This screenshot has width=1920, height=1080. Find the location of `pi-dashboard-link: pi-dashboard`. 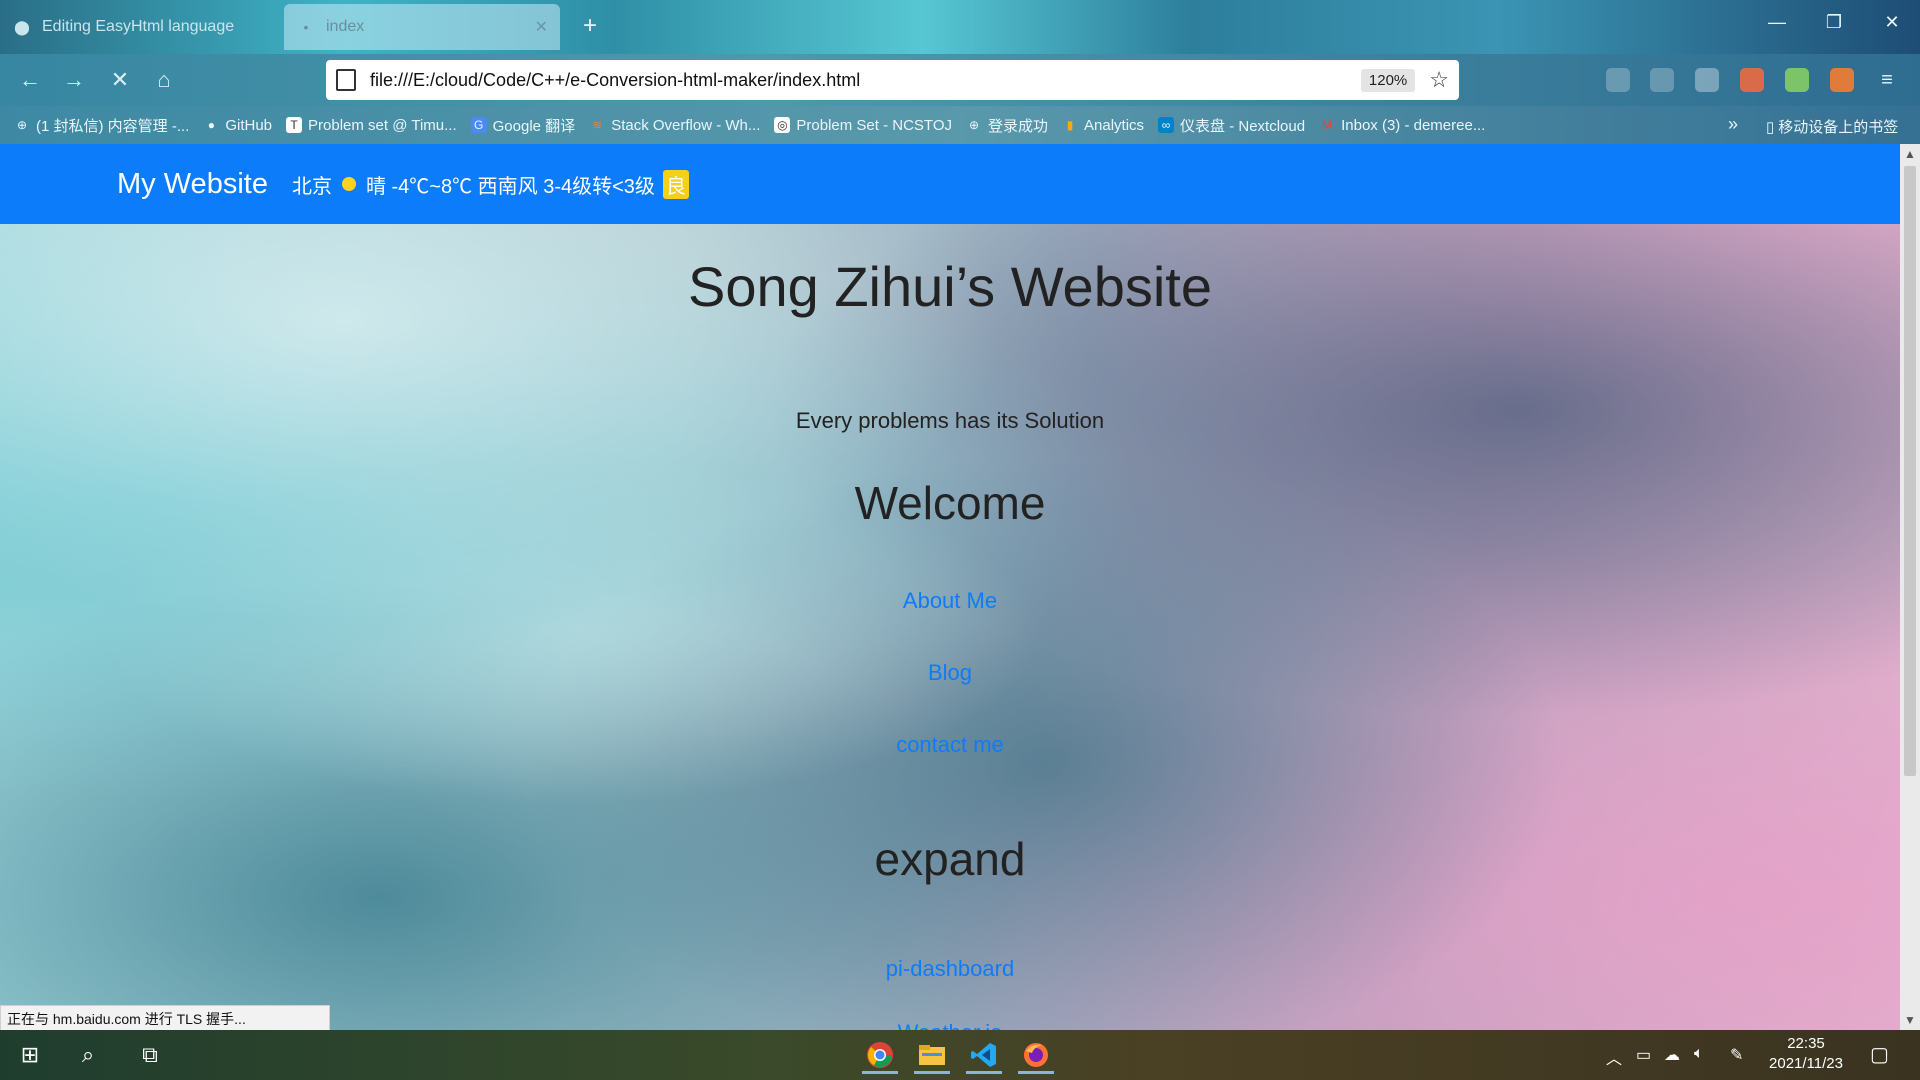

pi-dashboard-link: pi-dashboard is located at coordinates (950, 969).